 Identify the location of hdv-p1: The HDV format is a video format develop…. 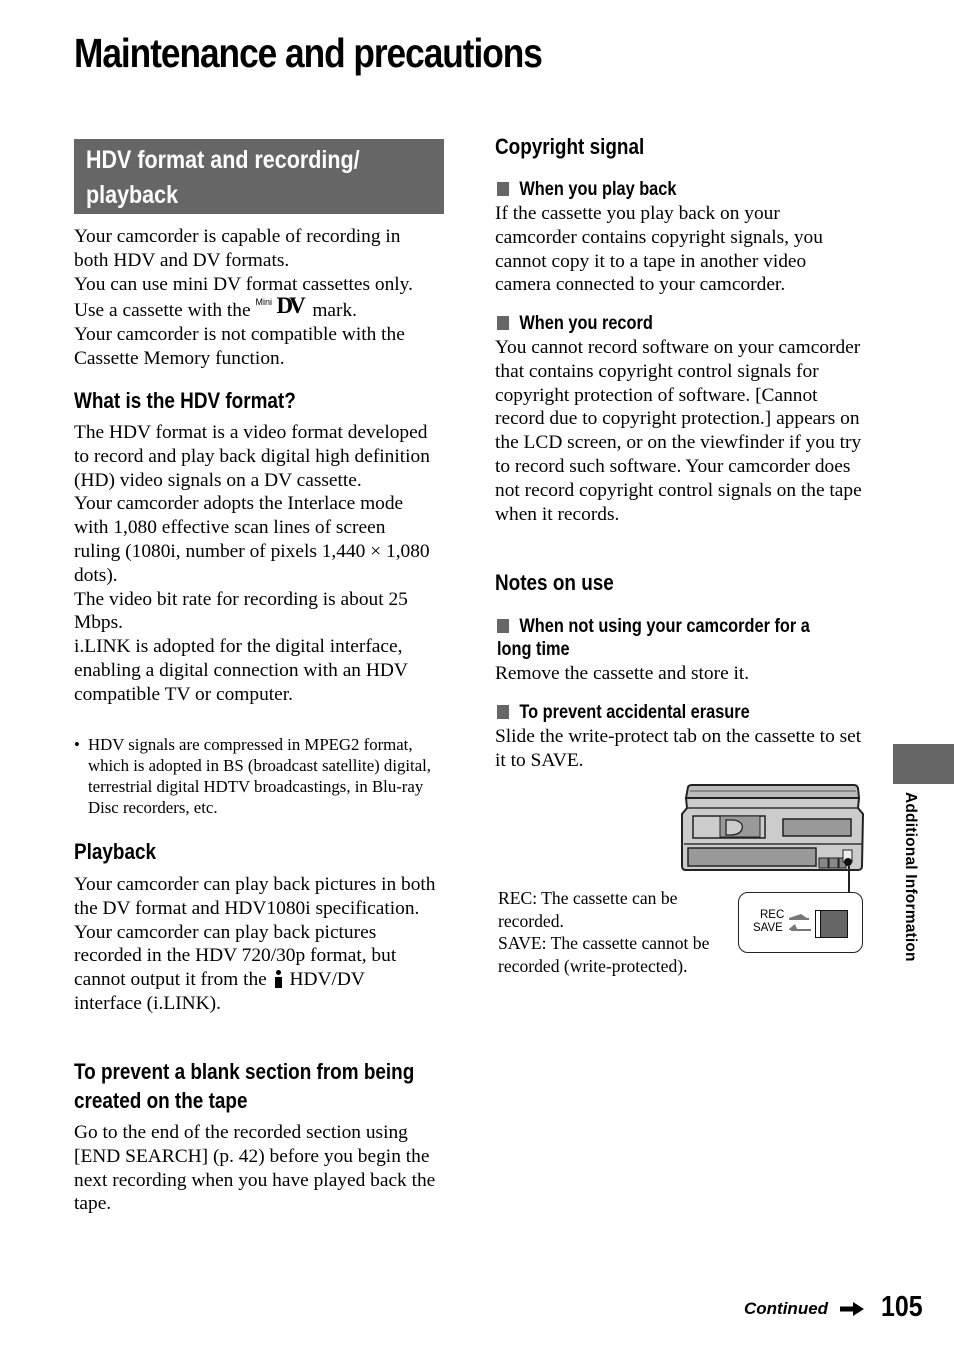
(252, 456).